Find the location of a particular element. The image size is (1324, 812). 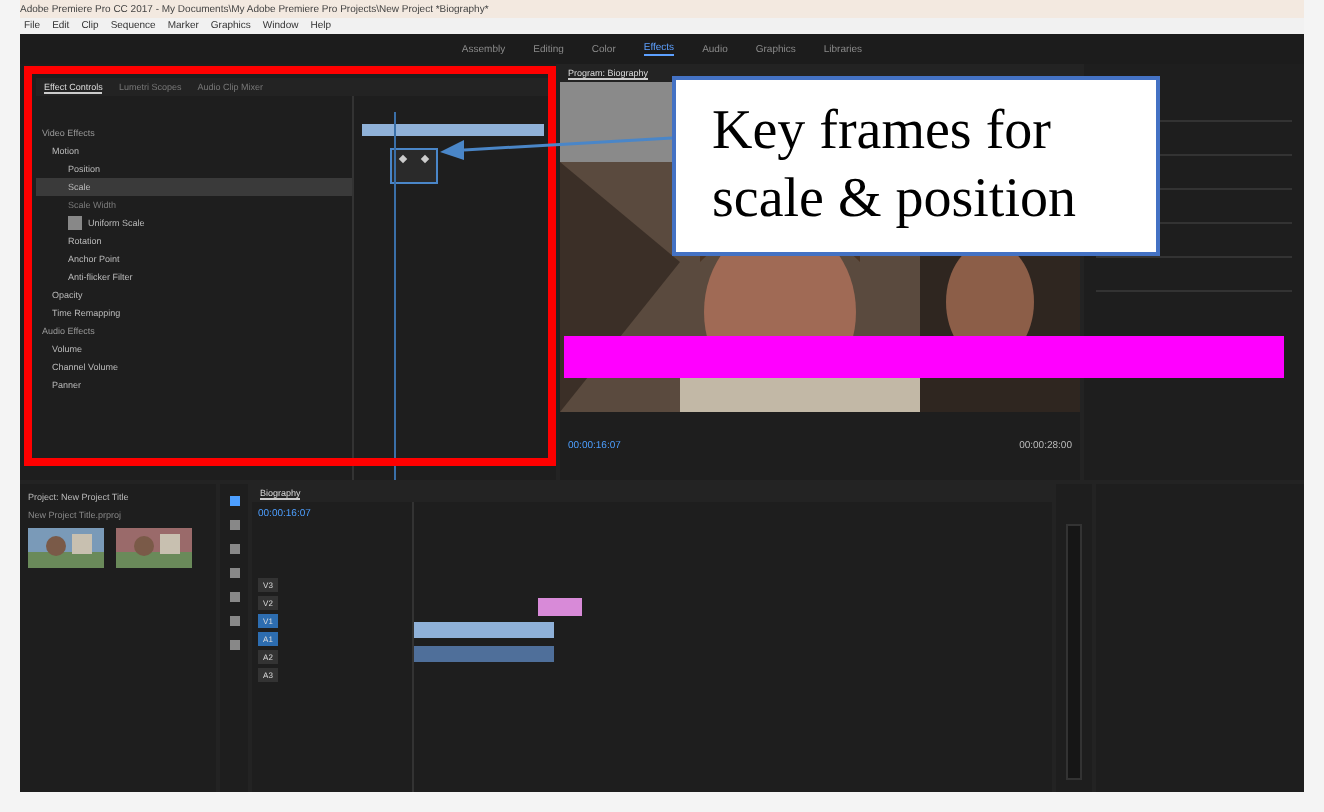

annotation-text: Key frames for scale & position is located at coordinates (916, 166).